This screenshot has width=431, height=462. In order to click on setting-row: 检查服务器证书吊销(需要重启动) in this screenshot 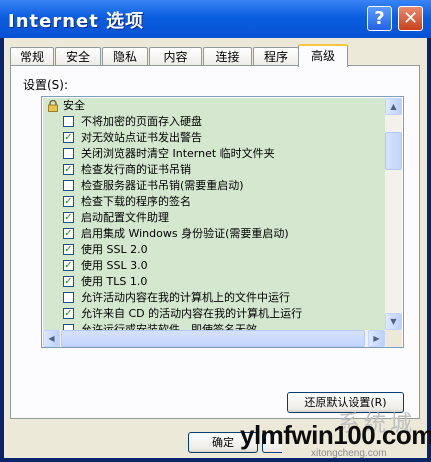, I will do `click(213, 186)`.